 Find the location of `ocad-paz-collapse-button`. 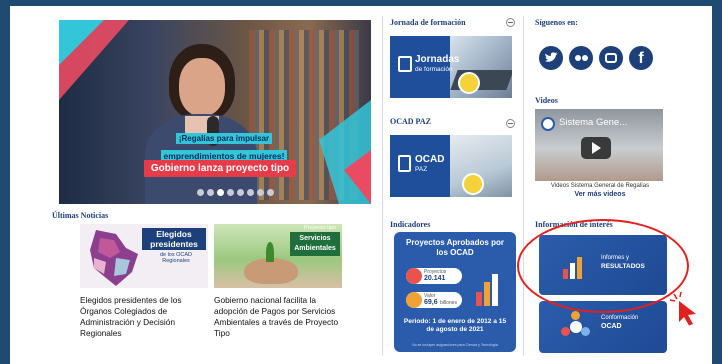

ocad-paz-collapse-button is located at coordinates (510, 123).